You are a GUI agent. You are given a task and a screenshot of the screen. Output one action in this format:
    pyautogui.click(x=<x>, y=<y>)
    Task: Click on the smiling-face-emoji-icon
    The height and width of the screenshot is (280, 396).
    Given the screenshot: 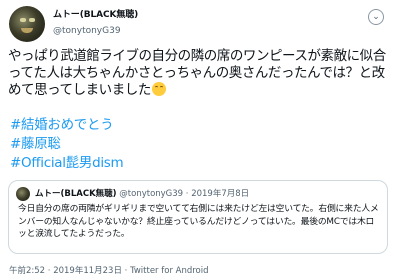 What is the action you would take?
    pyautogui.click(x=158, y=89)
    